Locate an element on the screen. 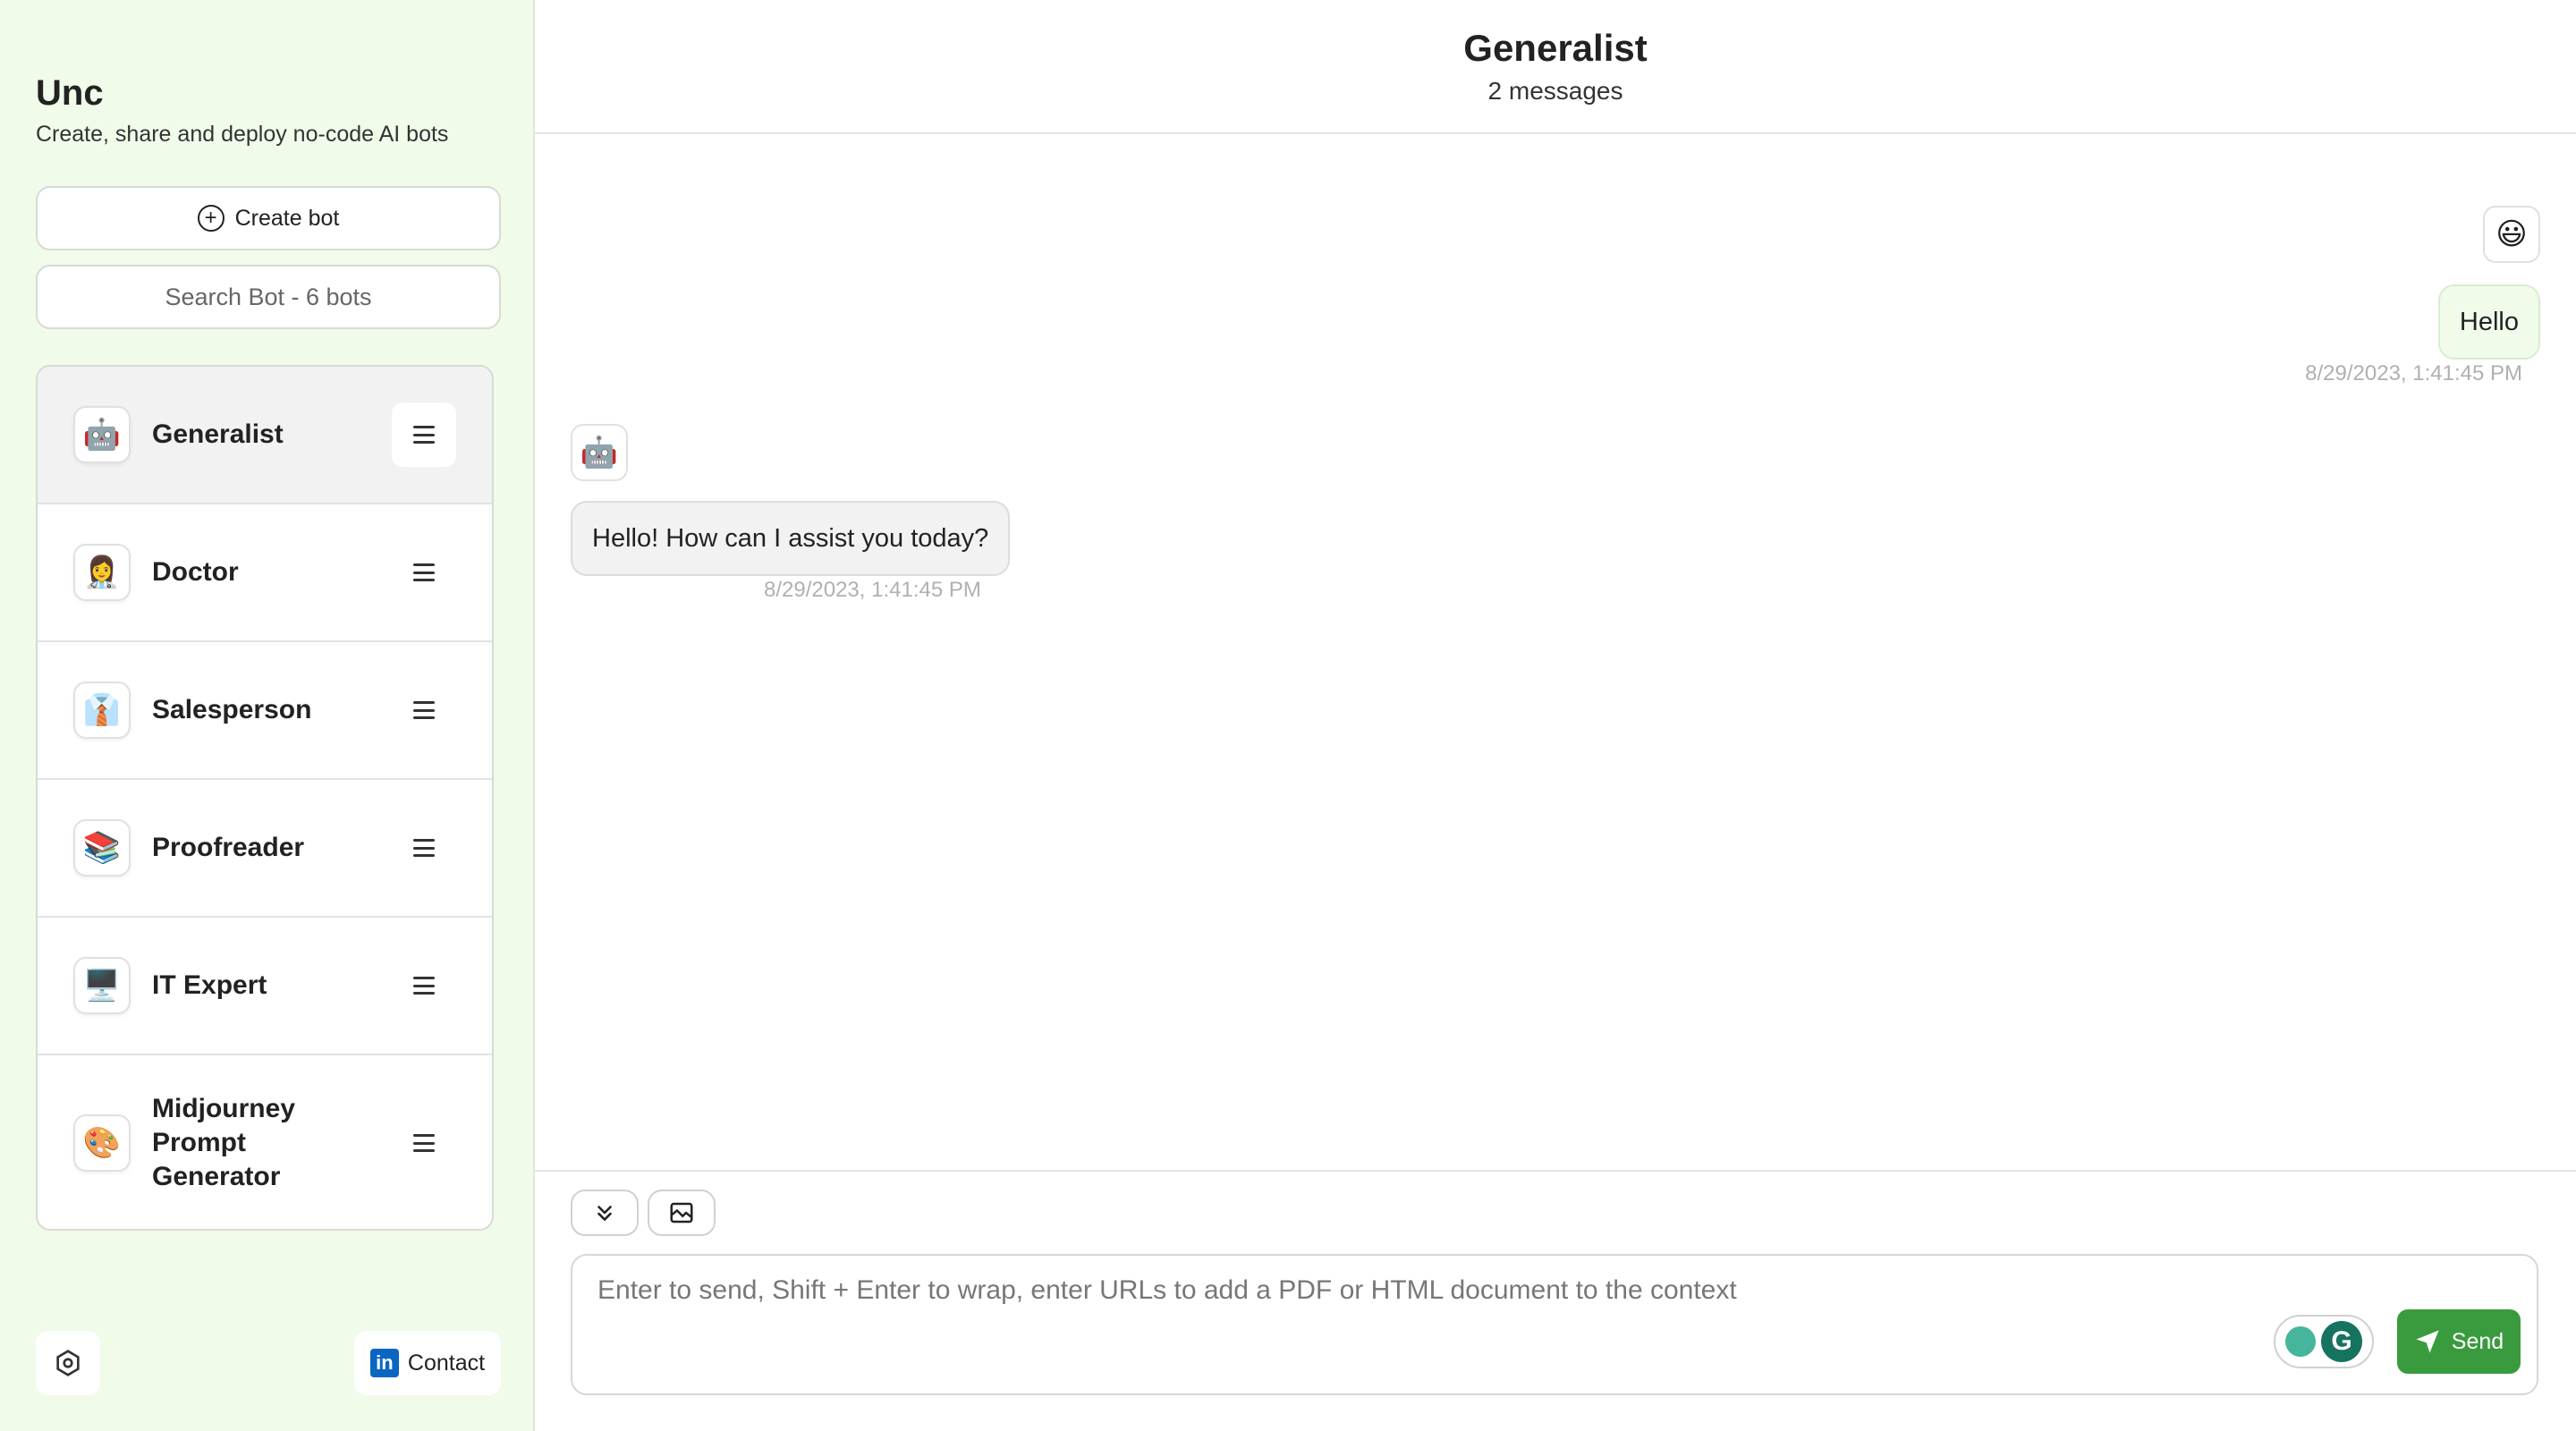  extension-pill: G is located at coordinates (2324, 1341).